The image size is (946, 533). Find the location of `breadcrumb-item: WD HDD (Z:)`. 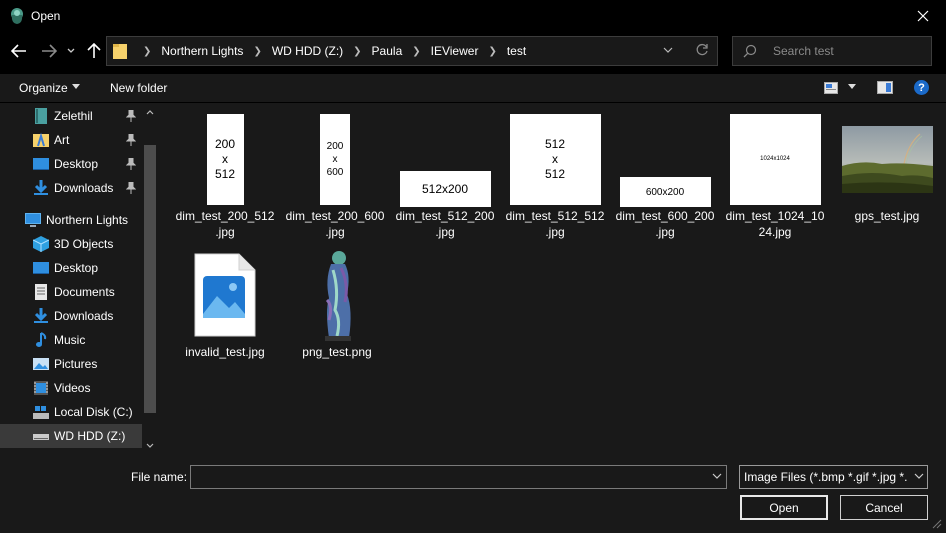

breadcrumb-item: WD HDD (Z:) is located at coordinates (307, 51).